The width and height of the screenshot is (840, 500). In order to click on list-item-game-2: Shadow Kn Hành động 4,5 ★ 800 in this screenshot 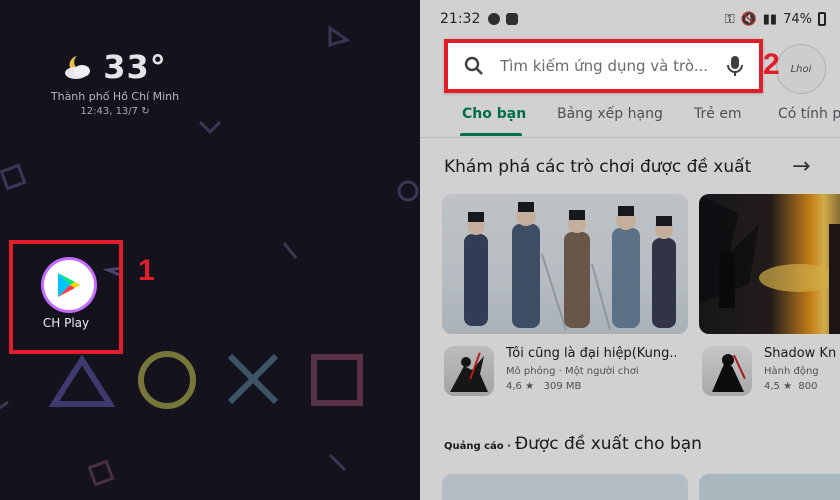, I will do `click(771, 371)`.